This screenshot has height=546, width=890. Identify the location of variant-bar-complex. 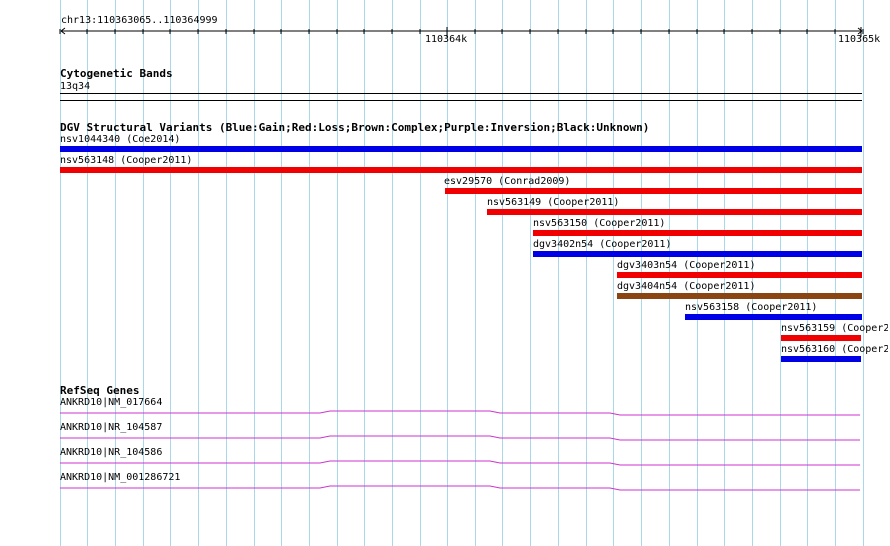
(739, 296).